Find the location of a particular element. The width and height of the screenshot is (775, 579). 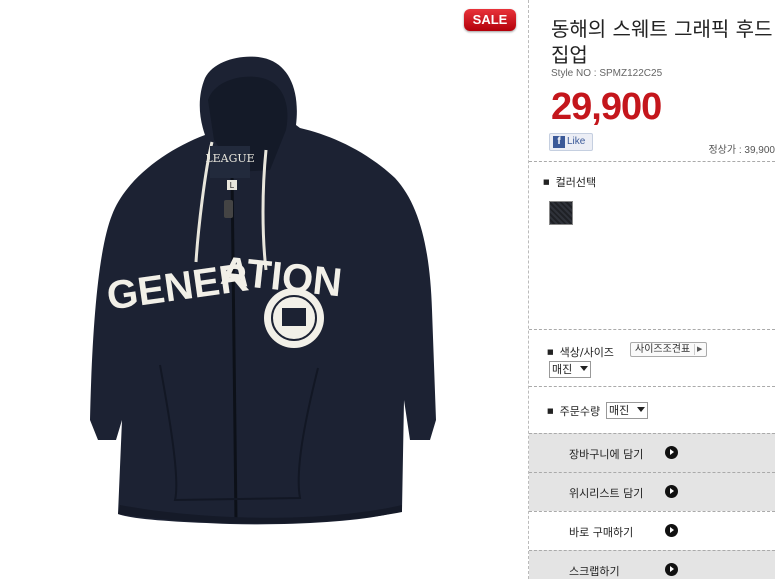

buy-now-button: 바로 구매하기 is located at coordinates (652, 530).